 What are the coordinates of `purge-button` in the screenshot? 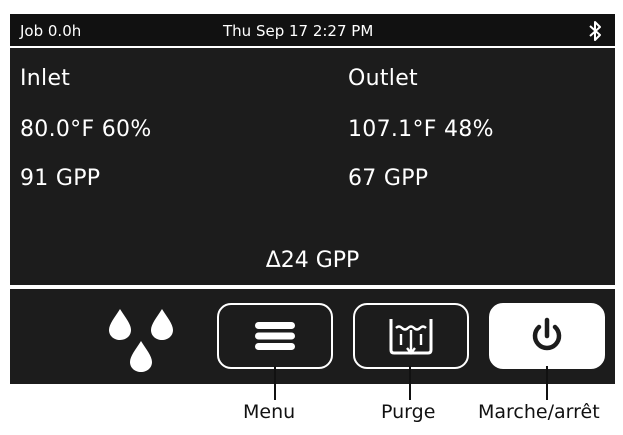 It's located at (411, 336).